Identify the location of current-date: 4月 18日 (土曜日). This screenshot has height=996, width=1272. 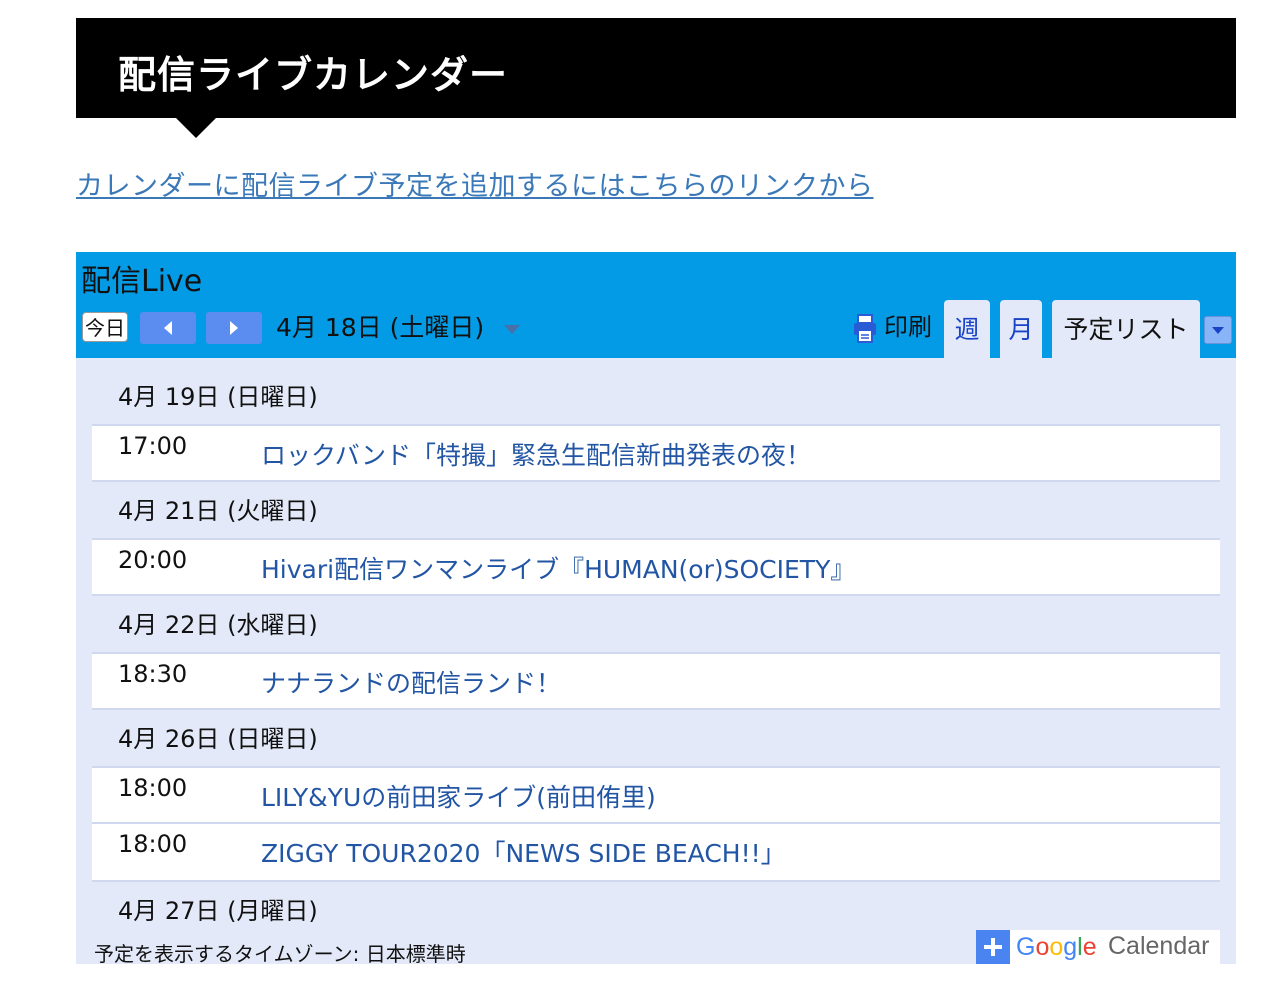
(380, 327).